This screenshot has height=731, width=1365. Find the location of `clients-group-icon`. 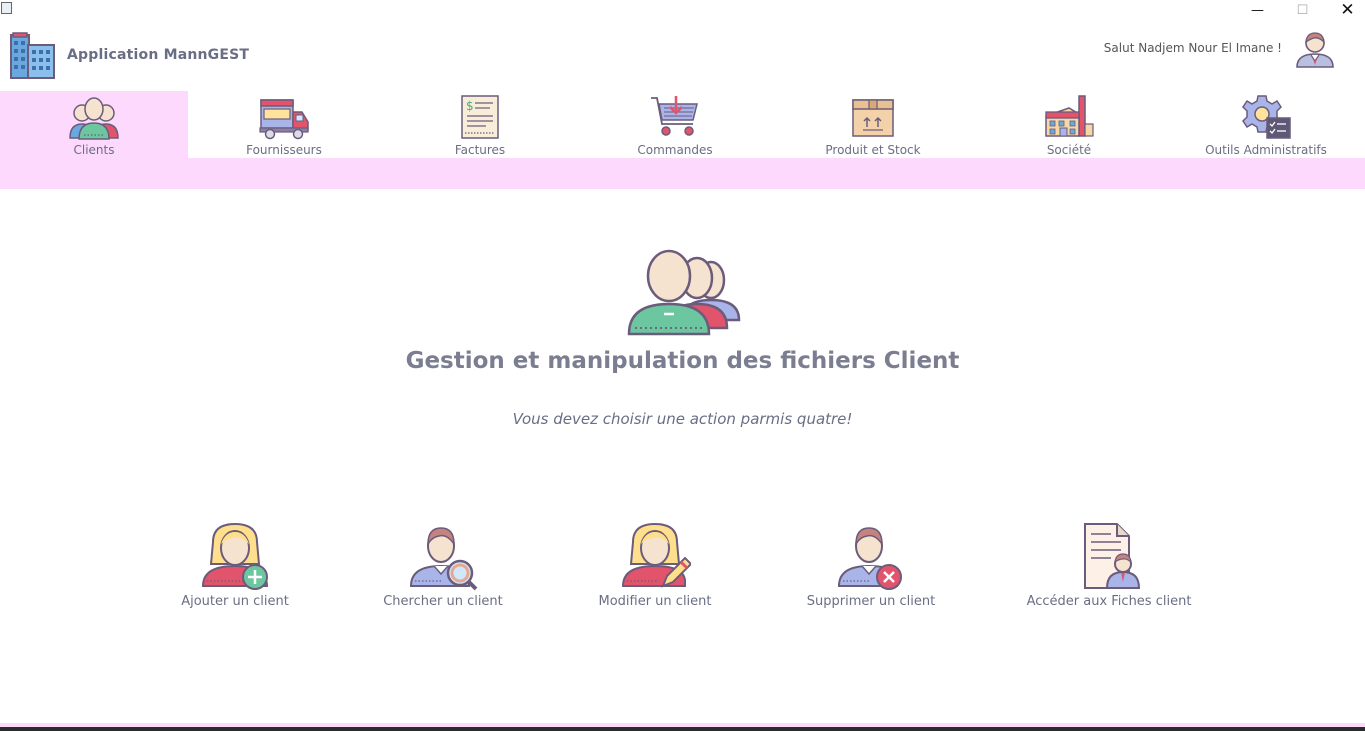

clients-group-icon is located at coordinates (684, 292).